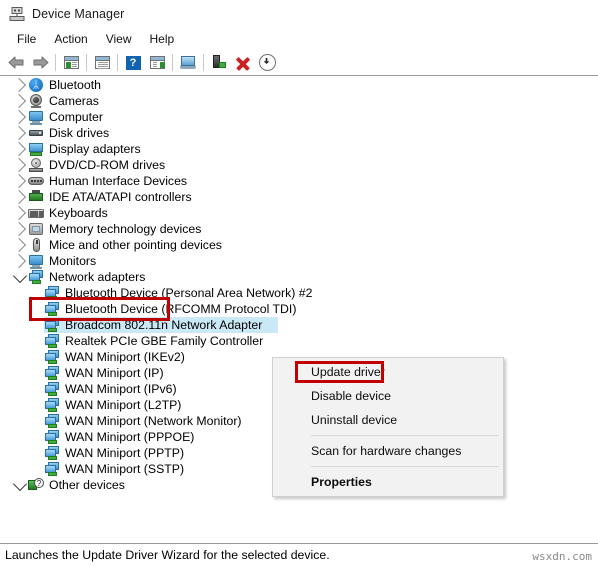 The width and height of the screenshot is (598, 566). Describe the element at coordinates (388, 372) in the screenshot. I see `context-menu-item: Update driver` at that location.